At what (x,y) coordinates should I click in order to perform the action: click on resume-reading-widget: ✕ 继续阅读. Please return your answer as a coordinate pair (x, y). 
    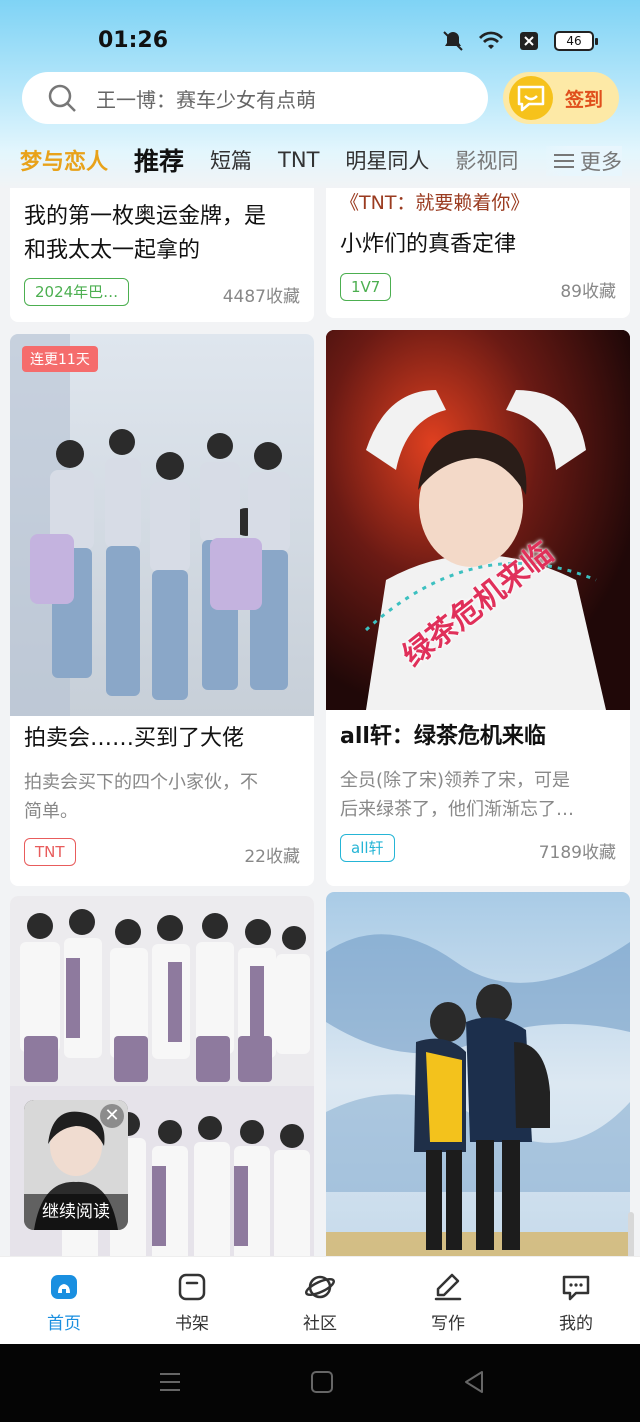
    Looking at the image, I should click on (76, 1165).